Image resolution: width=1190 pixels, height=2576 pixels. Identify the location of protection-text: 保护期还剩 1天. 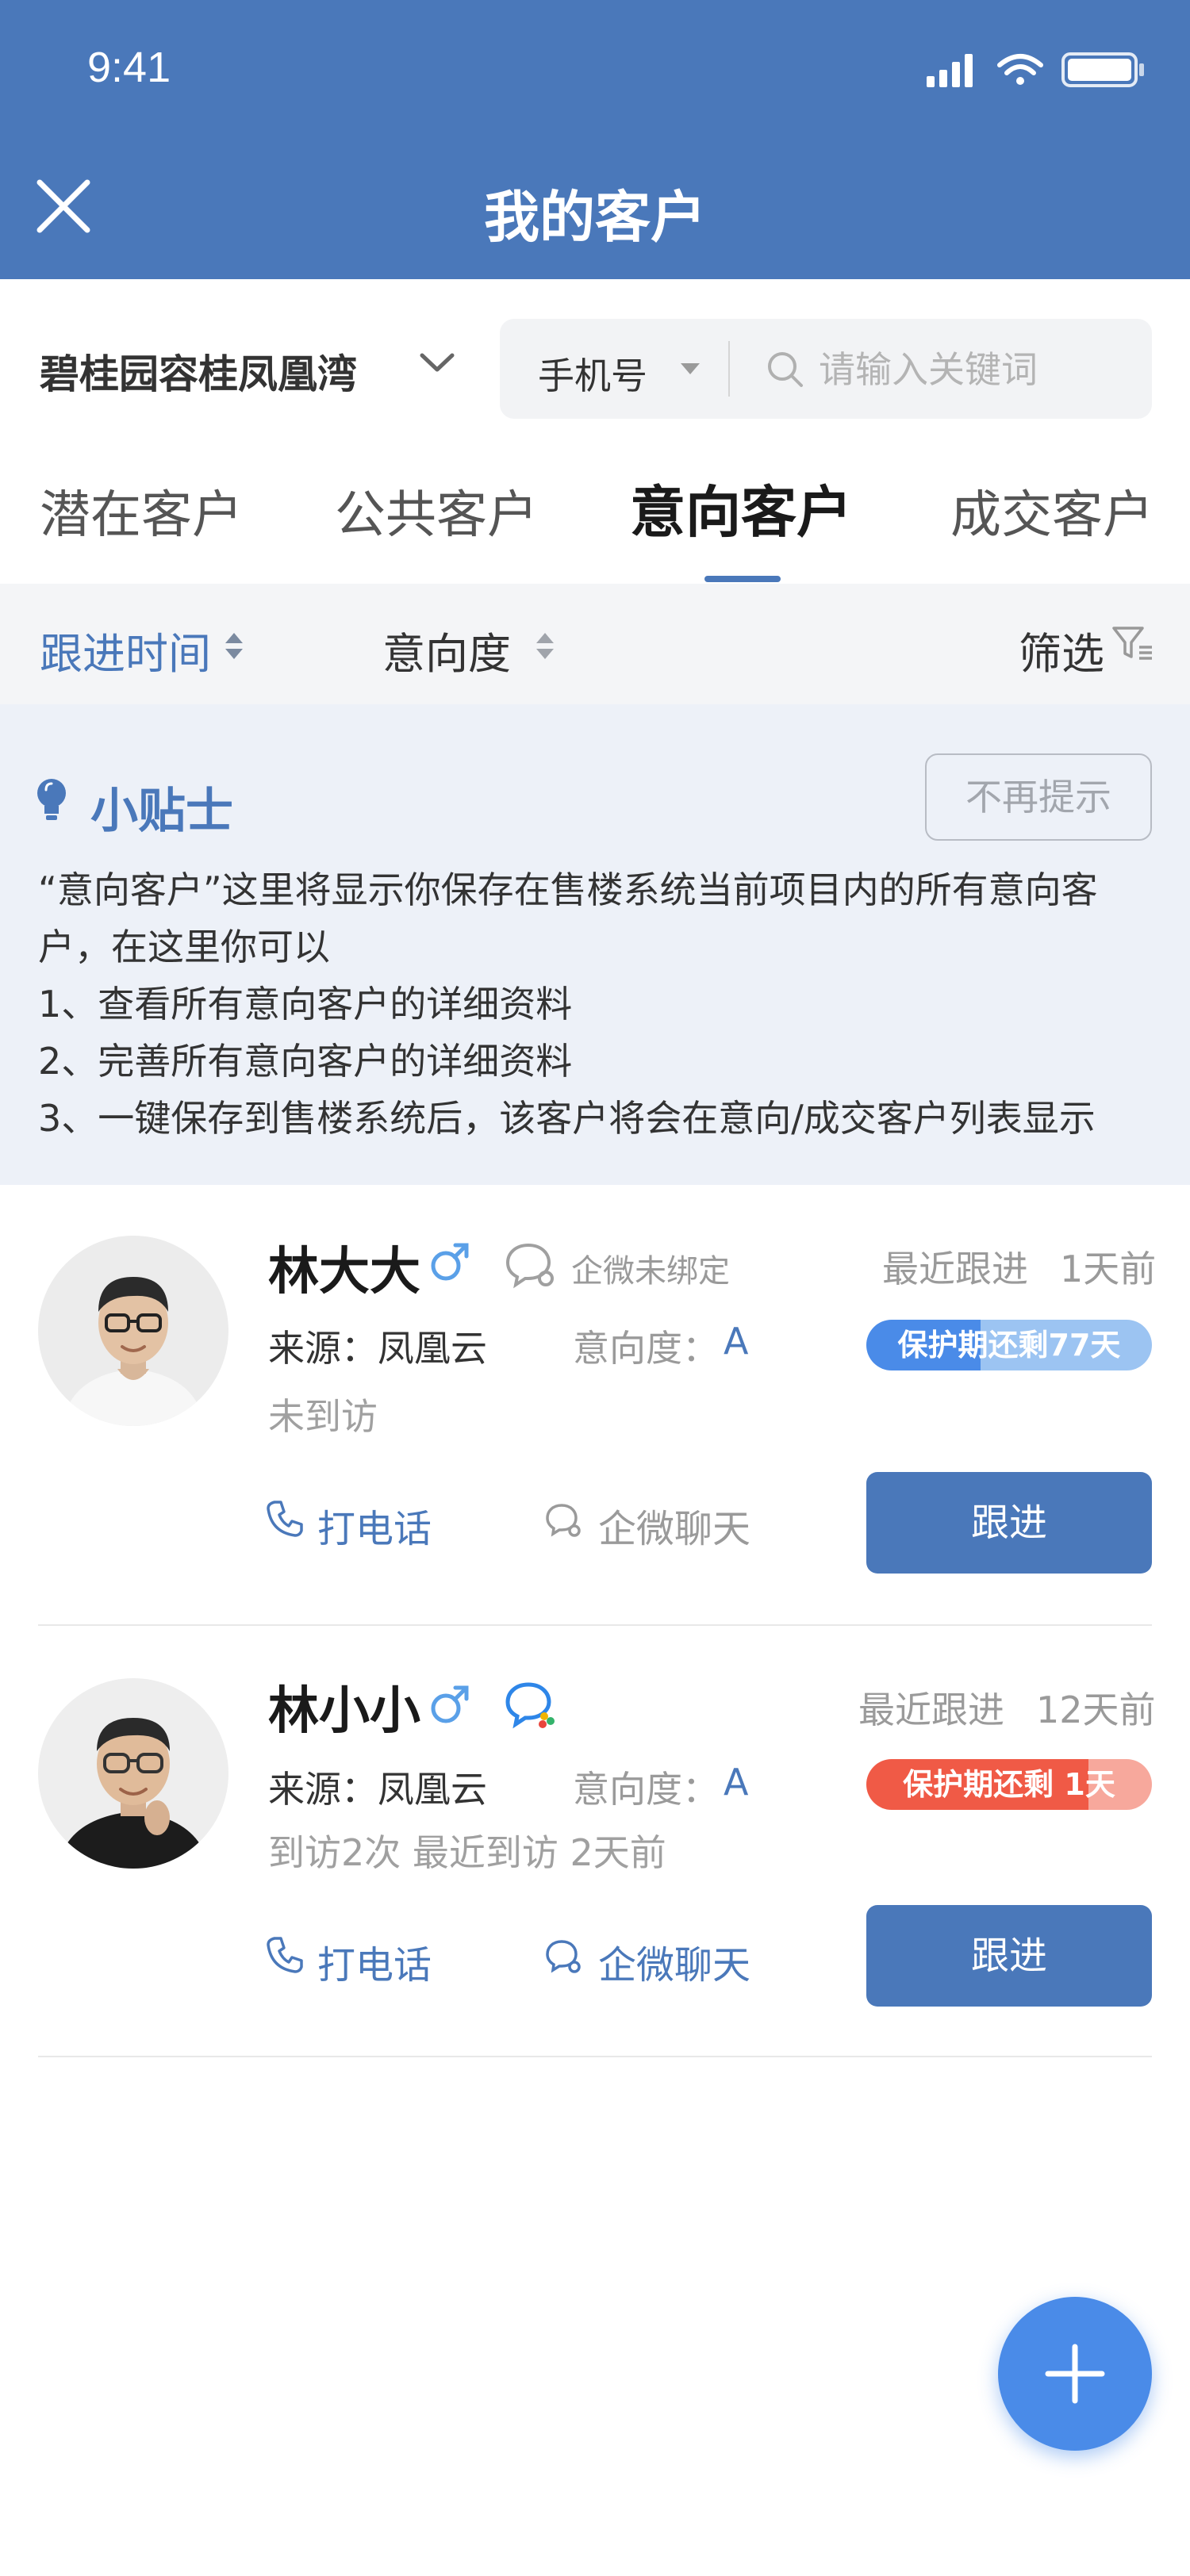
(1009, 1785).